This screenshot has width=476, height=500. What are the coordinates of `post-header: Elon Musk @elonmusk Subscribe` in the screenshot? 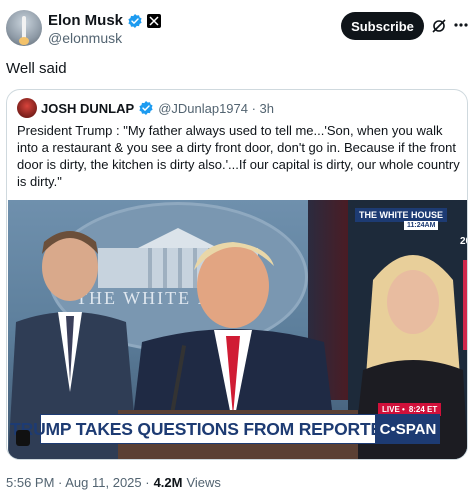 It's located at (238, 28).